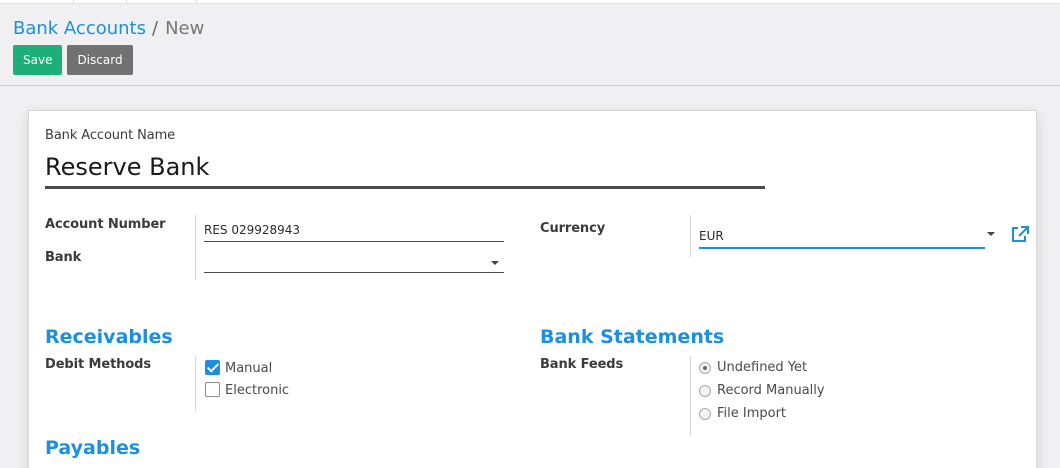 This screenshot has width=1060, height=468. What do you see at coordinates (991, 234) in the screenshot?
I see `currency-caret-down-icon` at bounding box center [991, 234].